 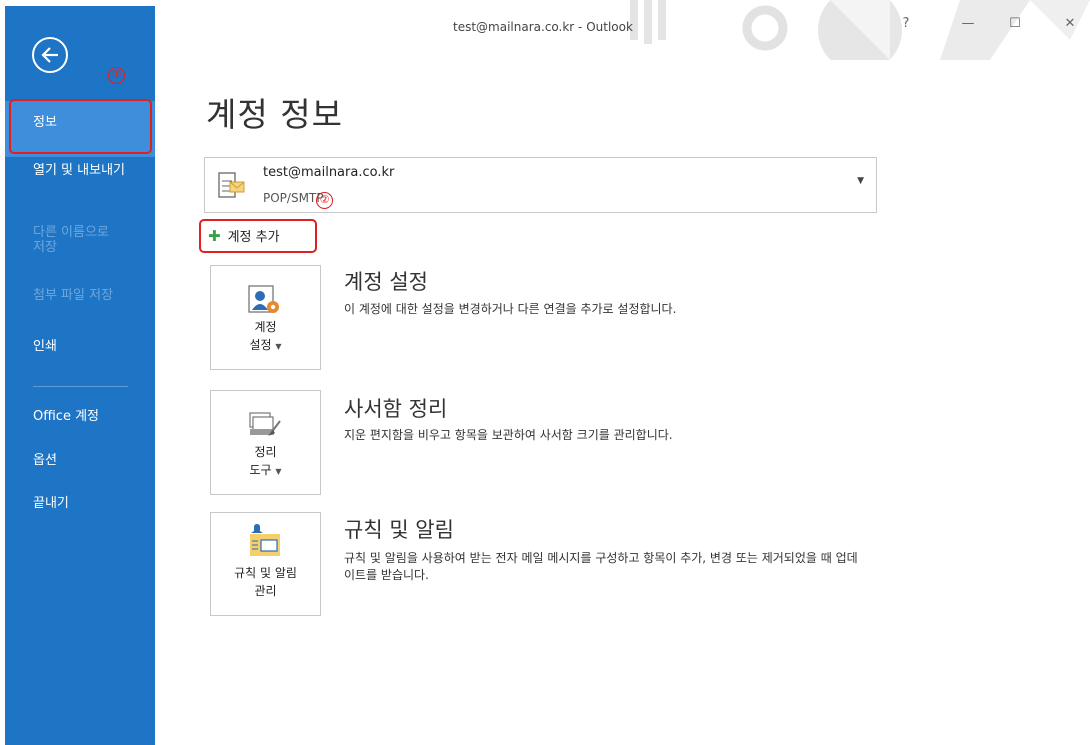 I want to click on tile-label: 규칙 및 알림, so click(x=265, y=573).